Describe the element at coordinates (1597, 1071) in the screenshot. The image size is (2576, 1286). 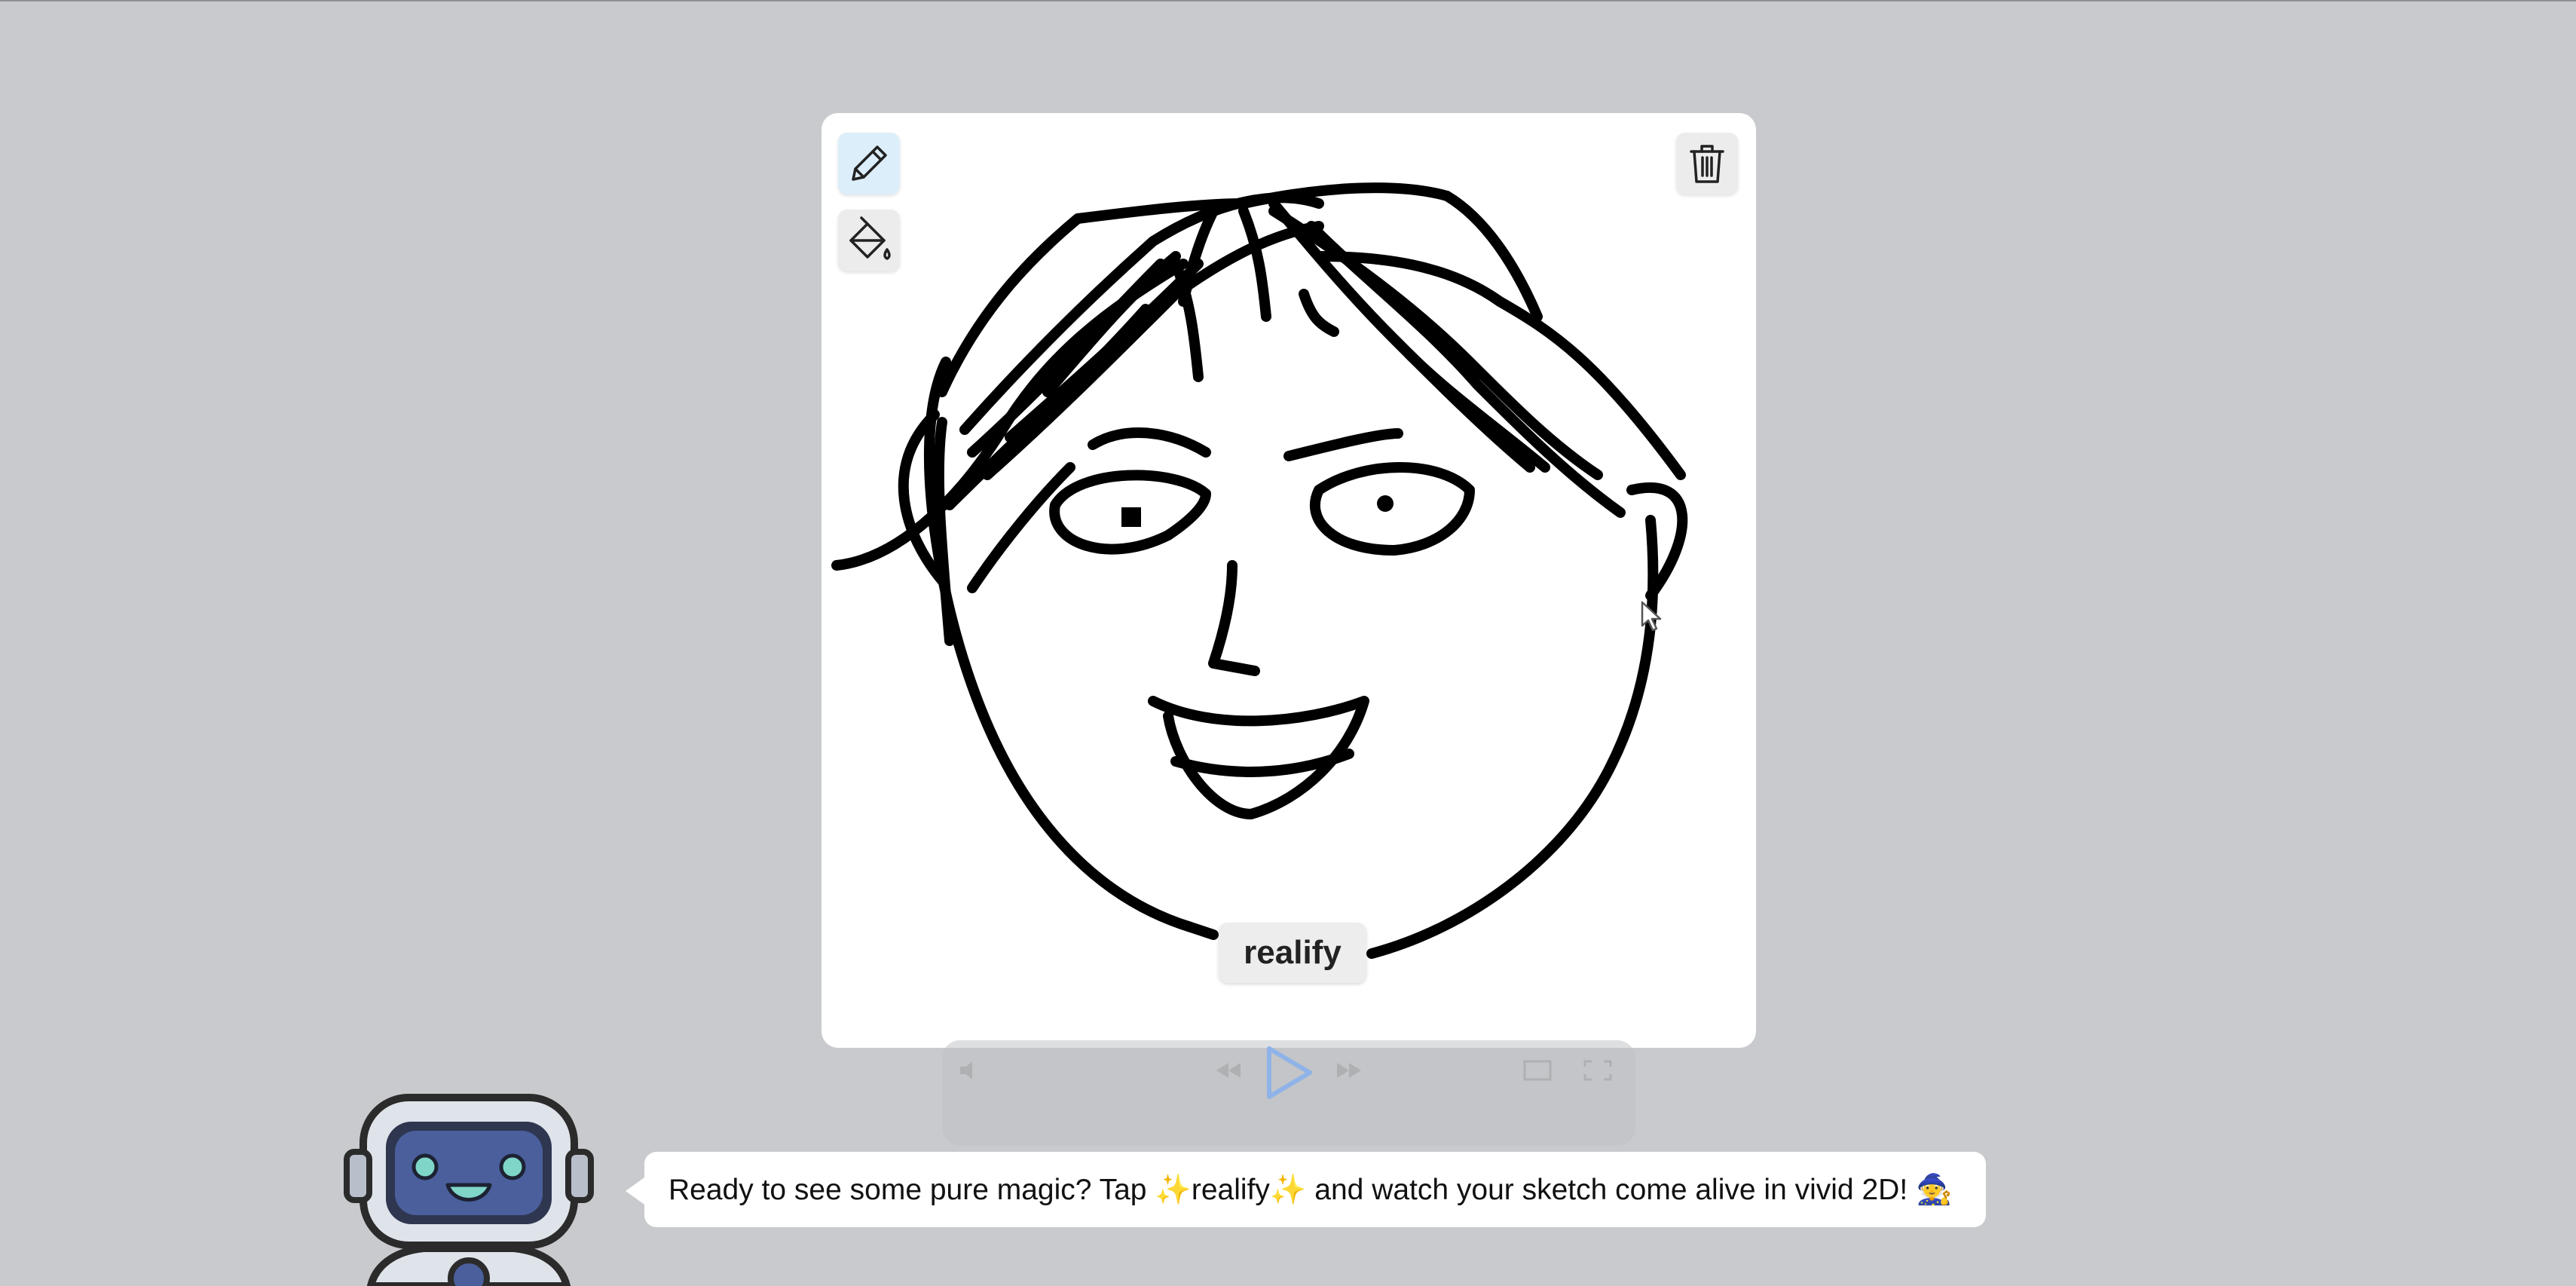
I see `fullscreen-icon` at that location.